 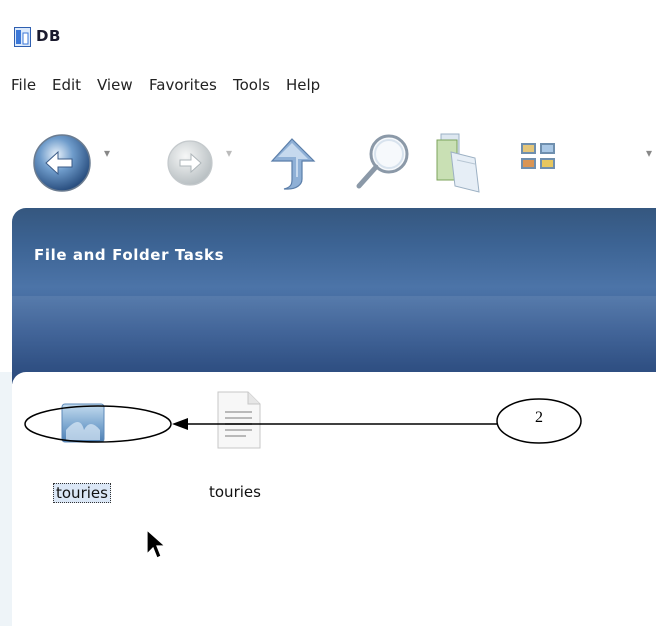 What do you see at coordinates (156, 543) in the screenshot?
I see `mouse-cursor-icon` at bounding box center [156, 543].